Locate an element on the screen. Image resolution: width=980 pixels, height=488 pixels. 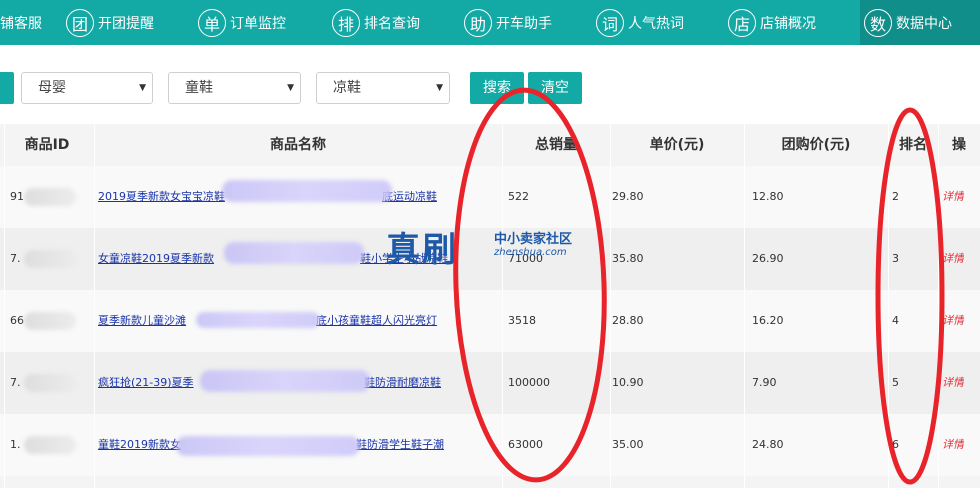
nav-item-hot-keywords: 词 人气热词 is located at coordinates (640, 22).